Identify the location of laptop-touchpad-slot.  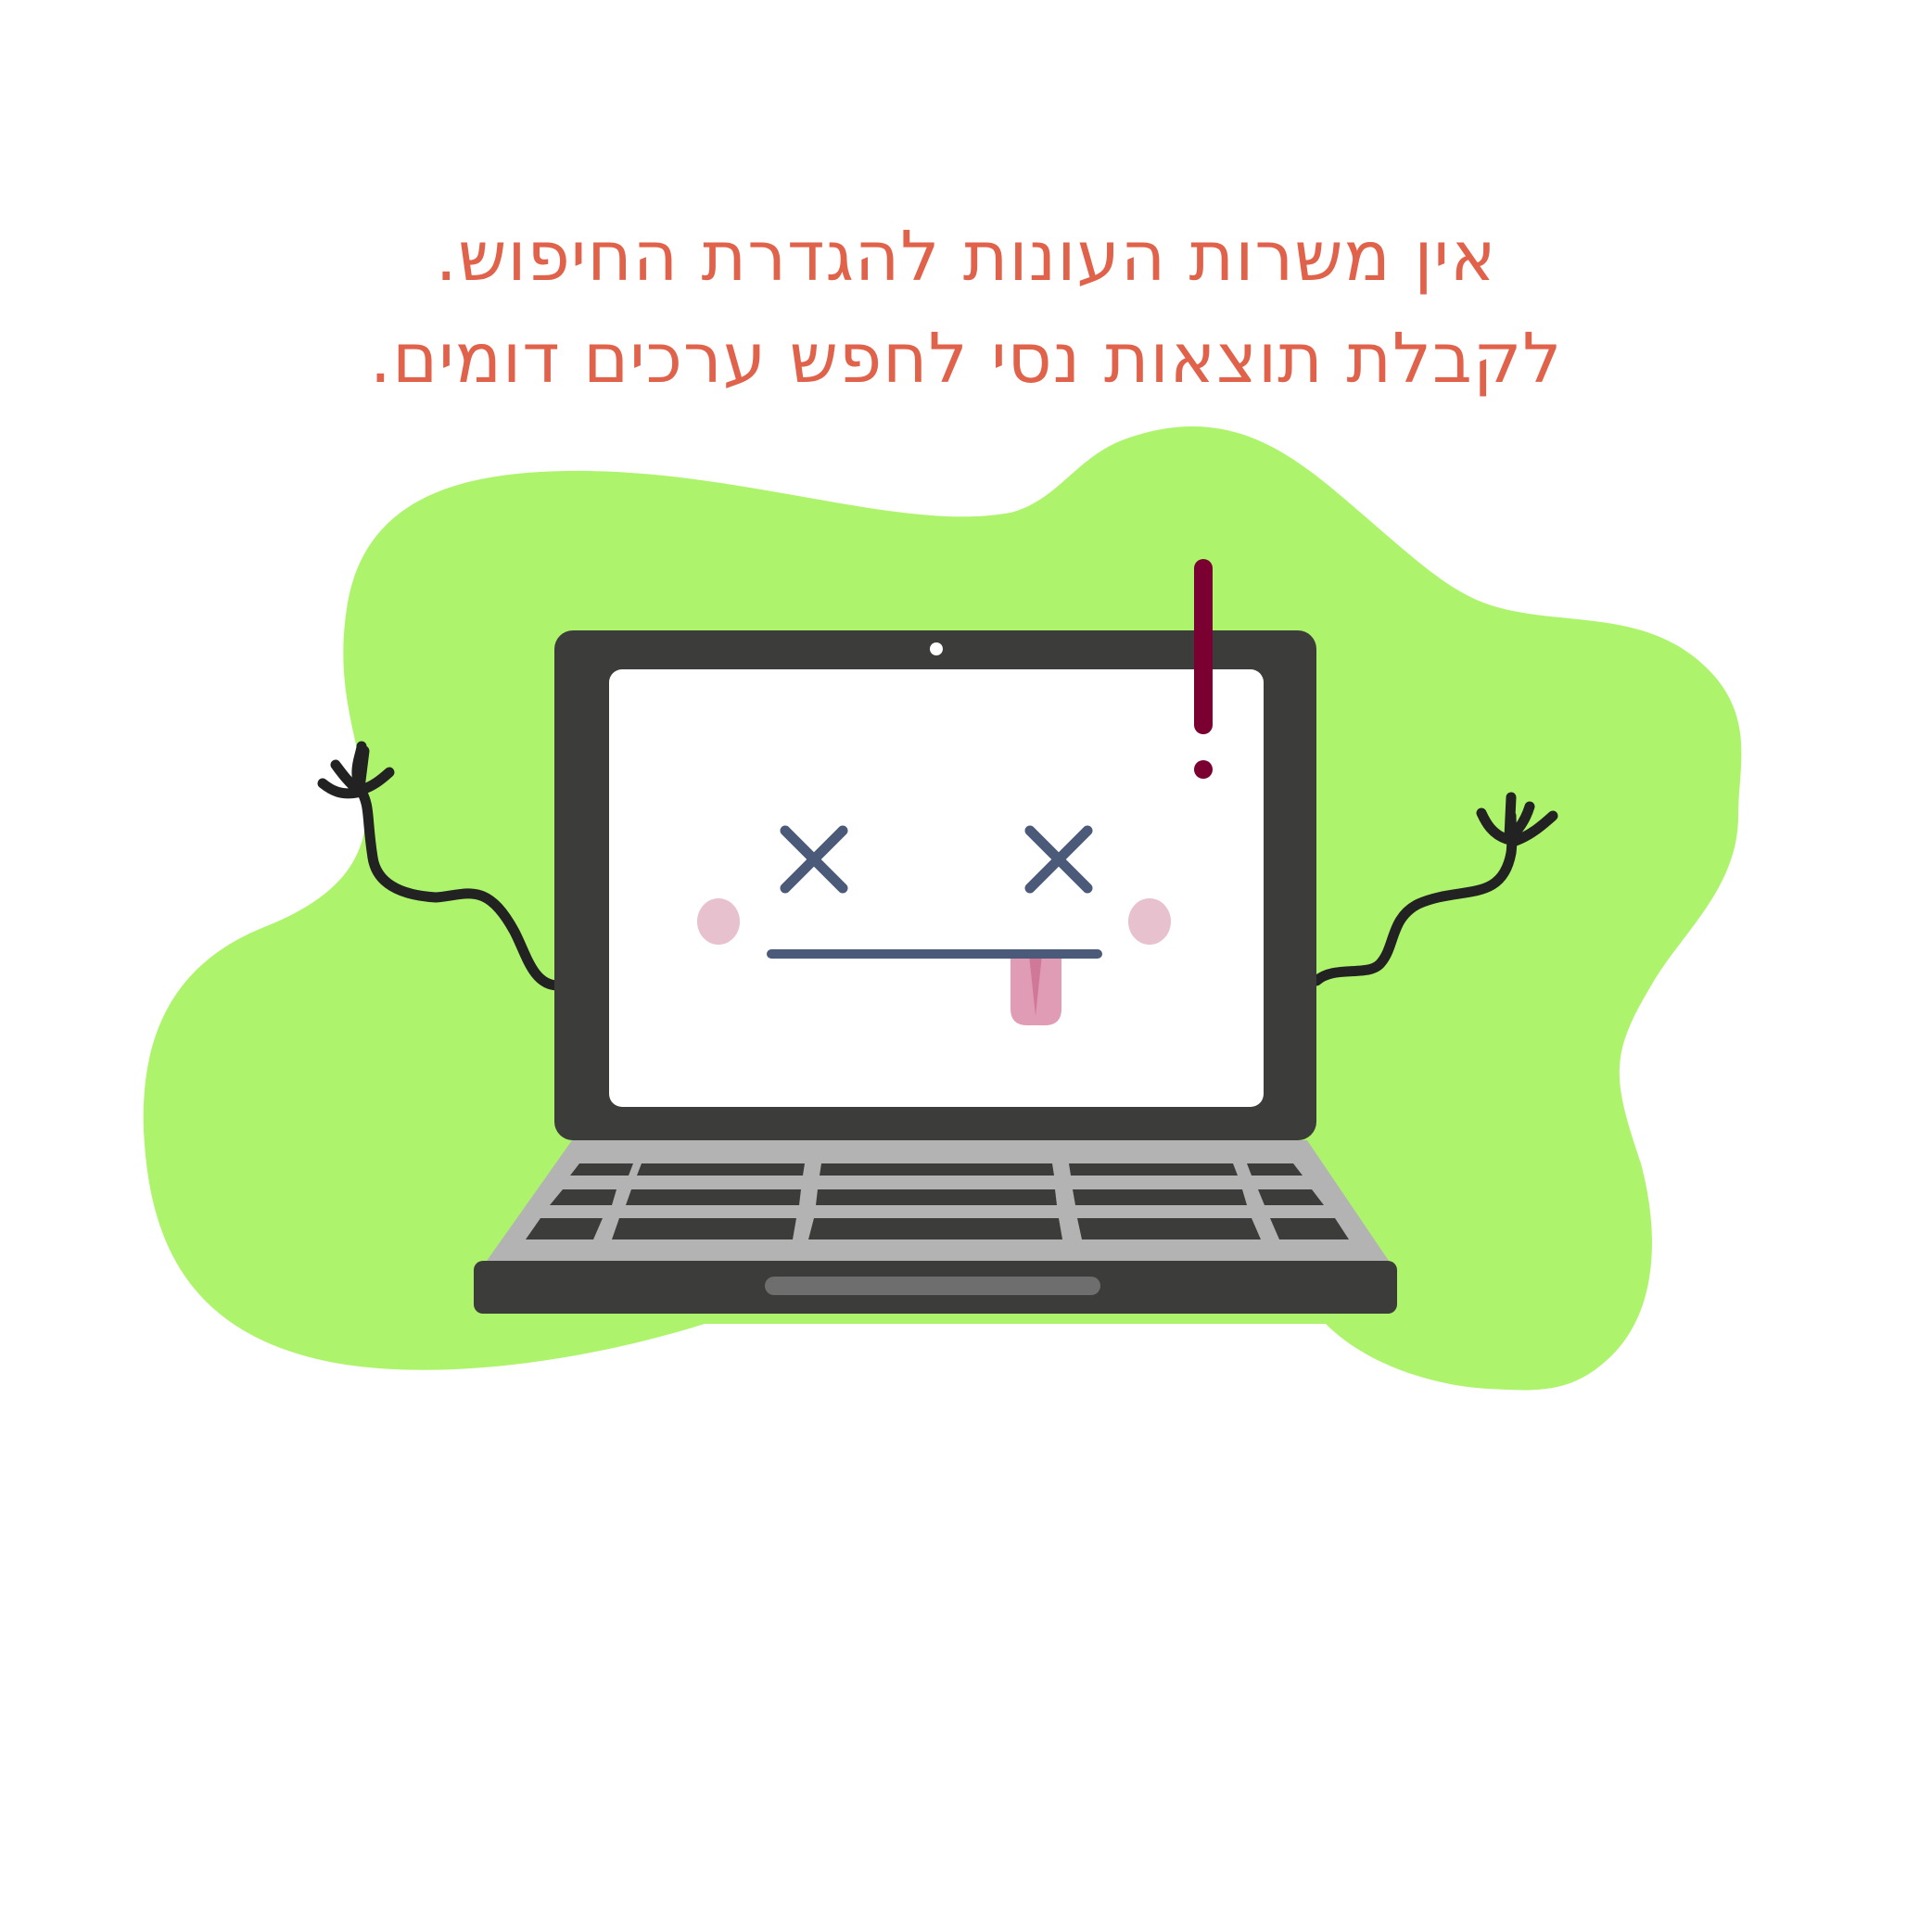
(932, 1286).